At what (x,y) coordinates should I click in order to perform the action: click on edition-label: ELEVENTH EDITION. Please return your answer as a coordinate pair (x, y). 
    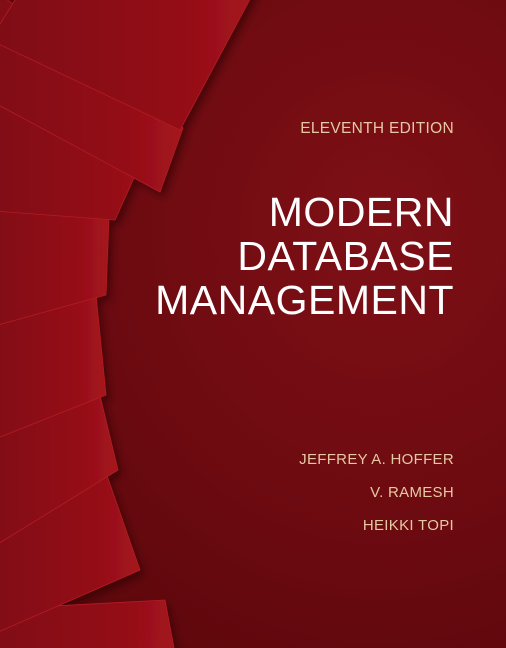
    Looking at the image, I should click on (377, 128).